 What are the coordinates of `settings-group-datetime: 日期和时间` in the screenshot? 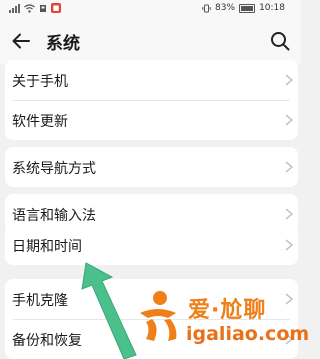 It's located at (151, 245).